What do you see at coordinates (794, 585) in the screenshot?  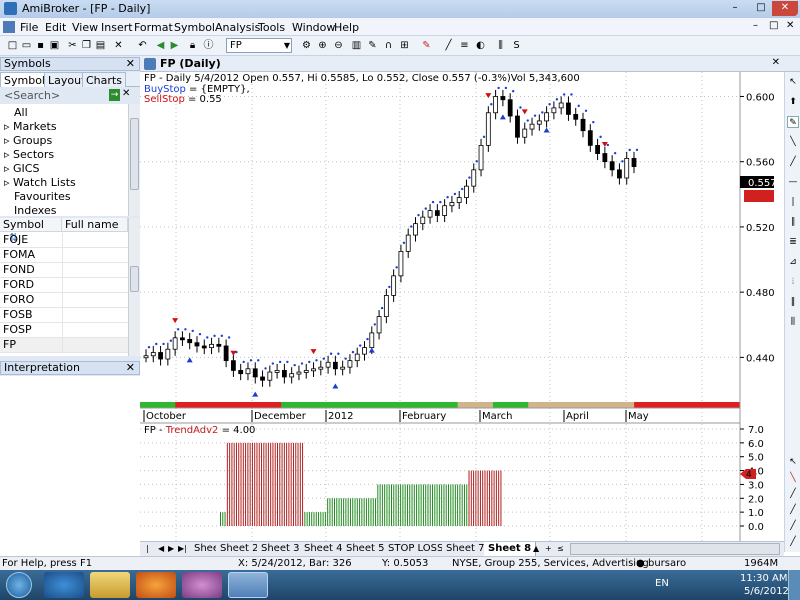 I see `show-desktop-button` at bounding box center [794, 585].